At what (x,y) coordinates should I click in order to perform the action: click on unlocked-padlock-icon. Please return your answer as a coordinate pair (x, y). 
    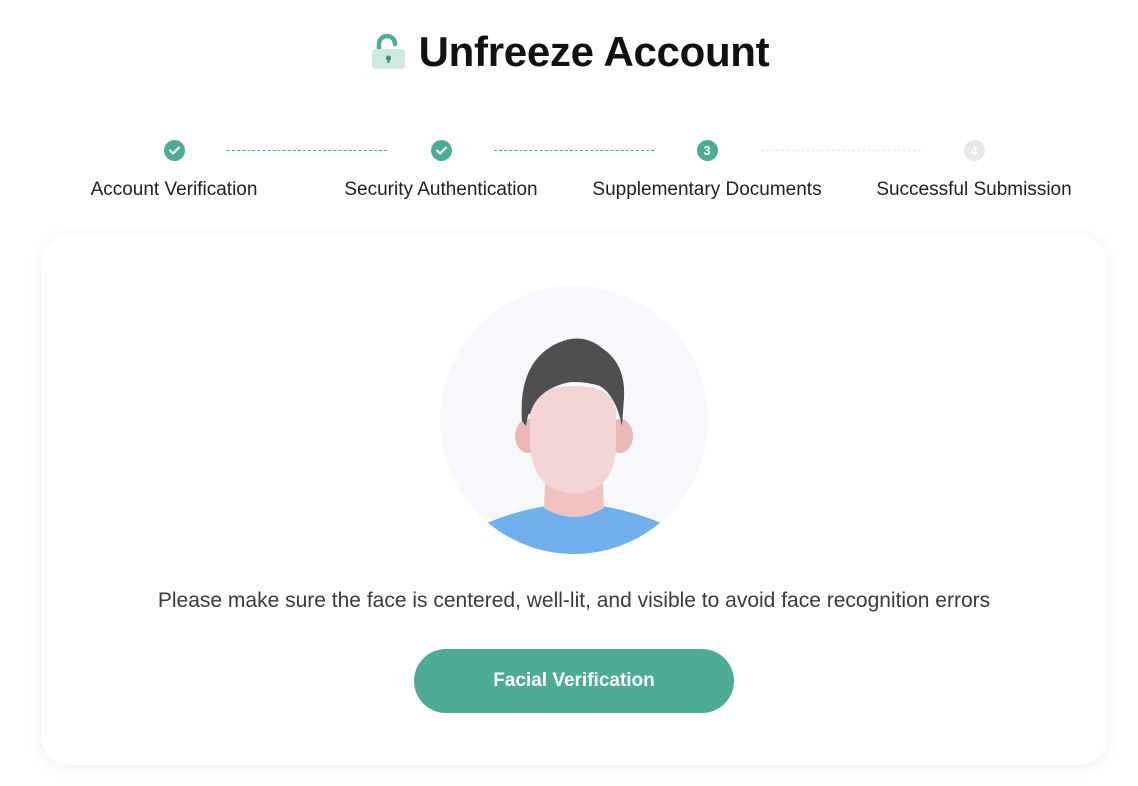
    Looking at the image, I should click on (388, 52).